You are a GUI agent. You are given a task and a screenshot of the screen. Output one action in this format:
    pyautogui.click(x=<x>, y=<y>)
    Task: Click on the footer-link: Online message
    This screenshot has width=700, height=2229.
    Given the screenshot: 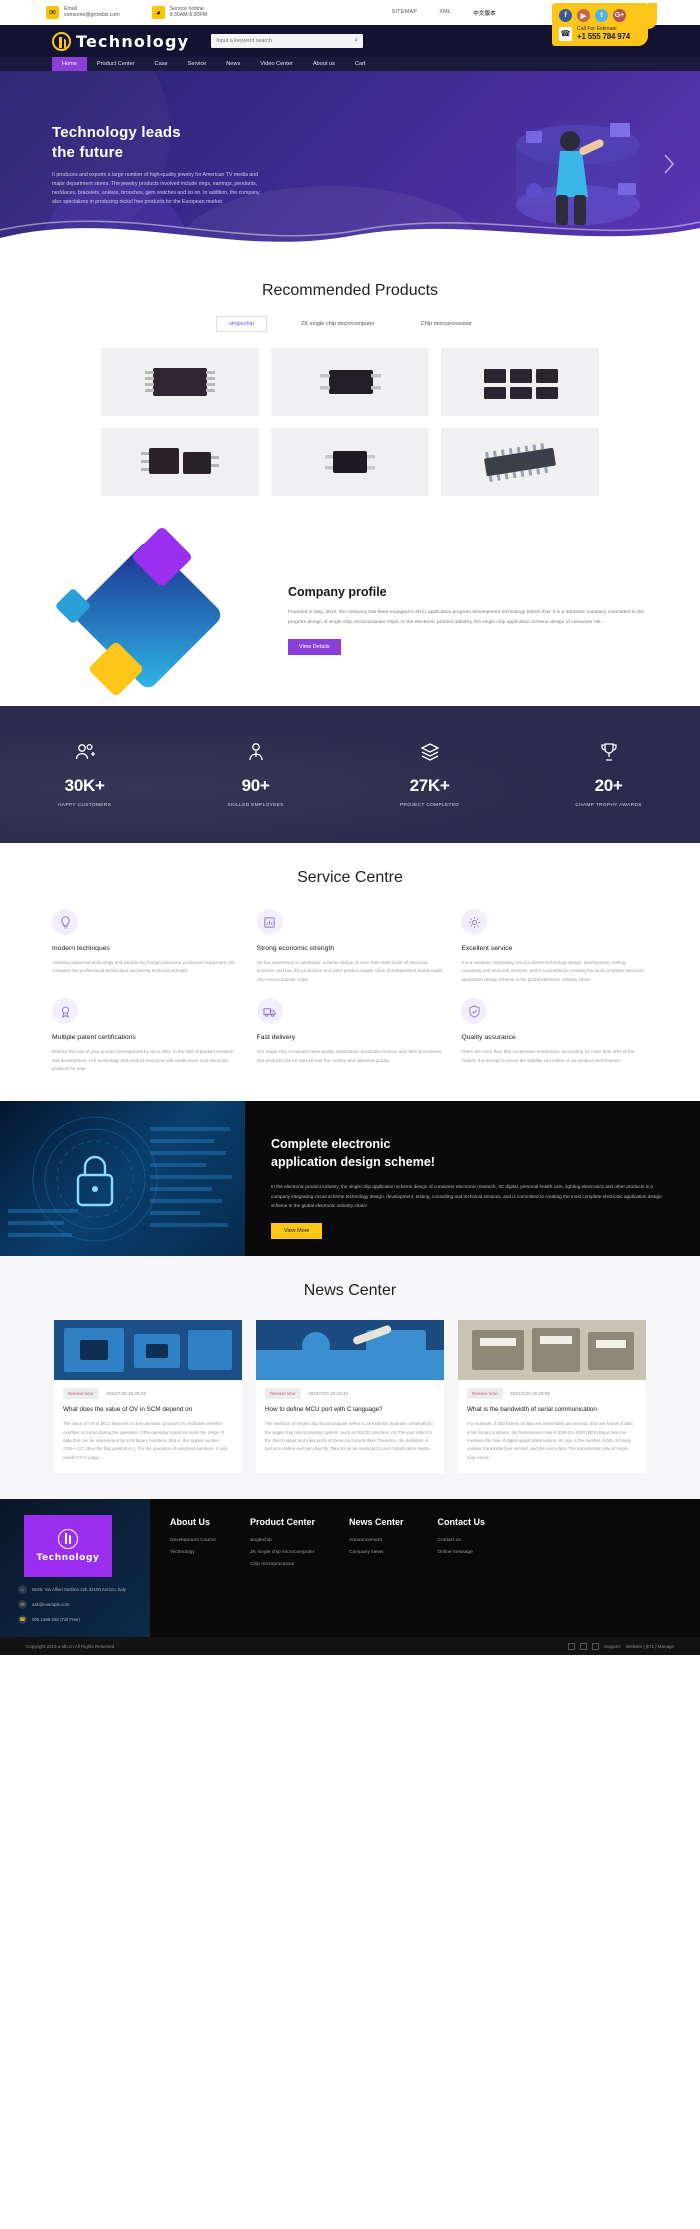 What is the action you would take?
    pyautogui.click(x=462, y=1552)
    